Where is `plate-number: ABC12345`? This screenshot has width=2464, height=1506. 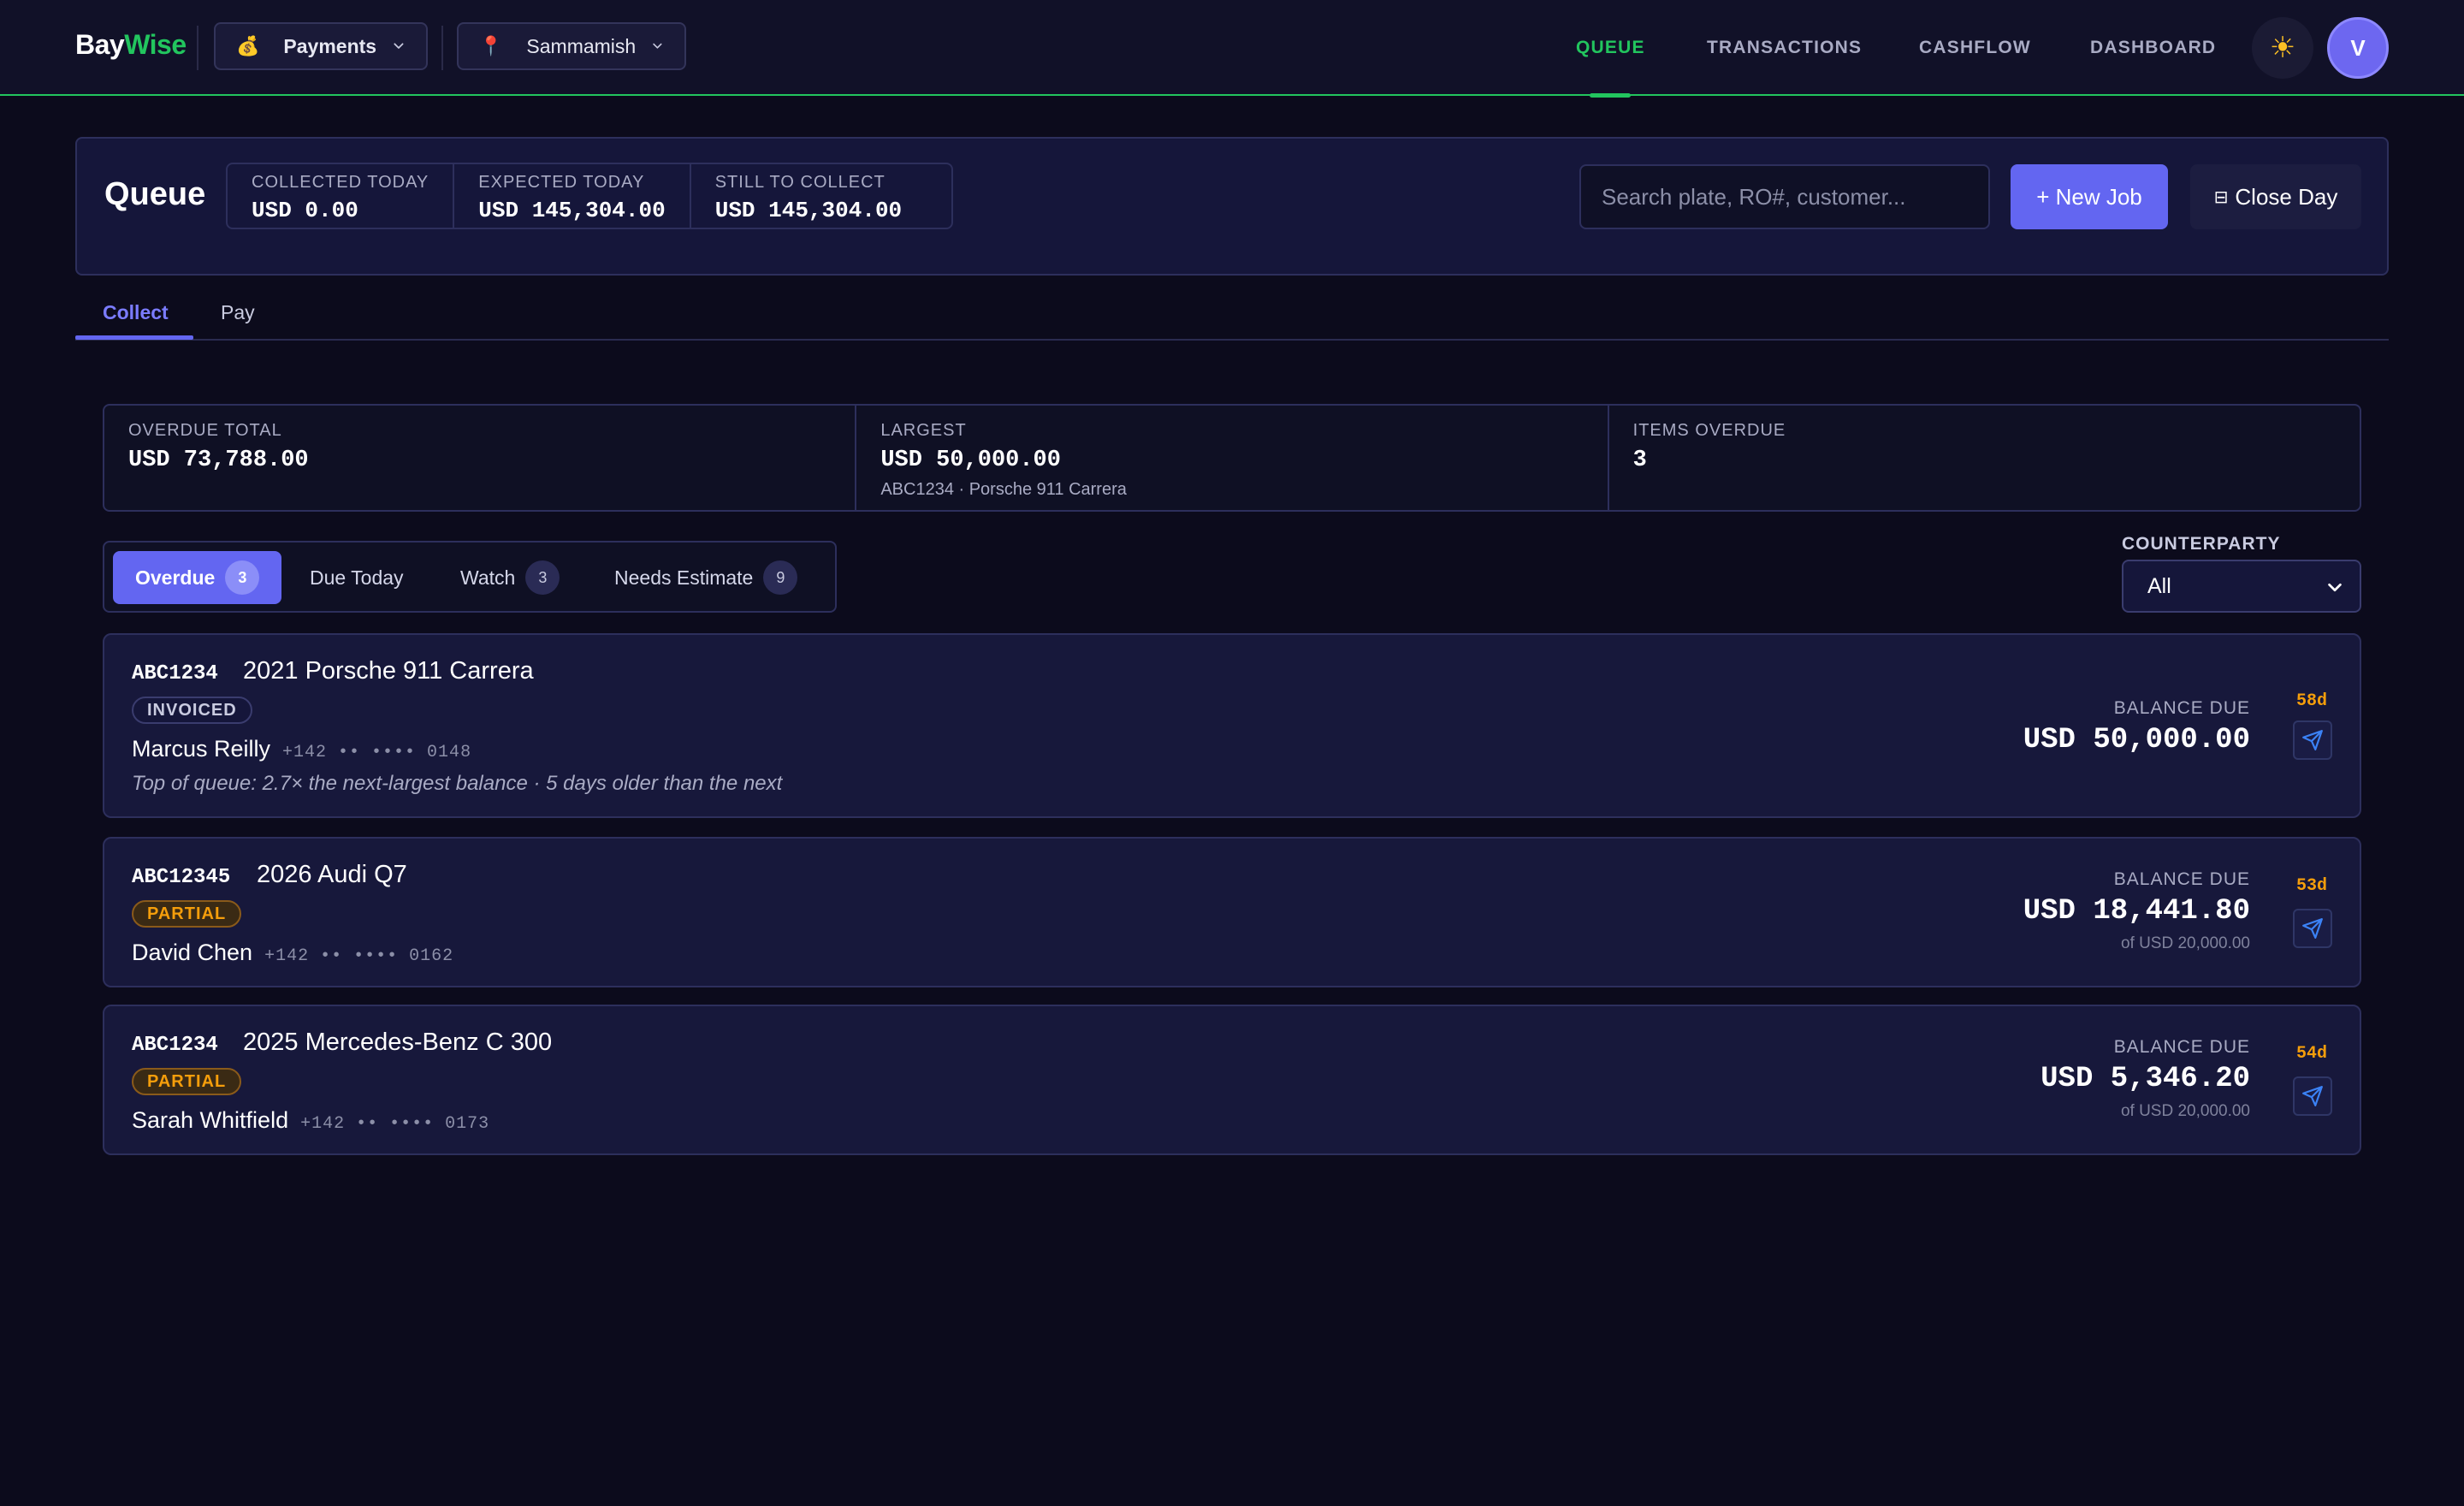 plate-number: ABC12345 is located at coordinates (181, 877).